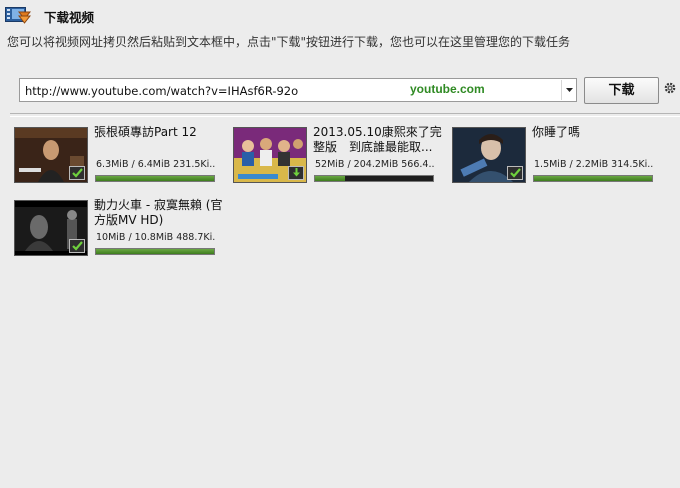 The image size is (680, 488). What do you see at coordinates (158, 212) in the screenshot?
I see `video-title: 動力火車 - 寂寞無賴 (官方版MV HD)` at bounding box center [158, 212].